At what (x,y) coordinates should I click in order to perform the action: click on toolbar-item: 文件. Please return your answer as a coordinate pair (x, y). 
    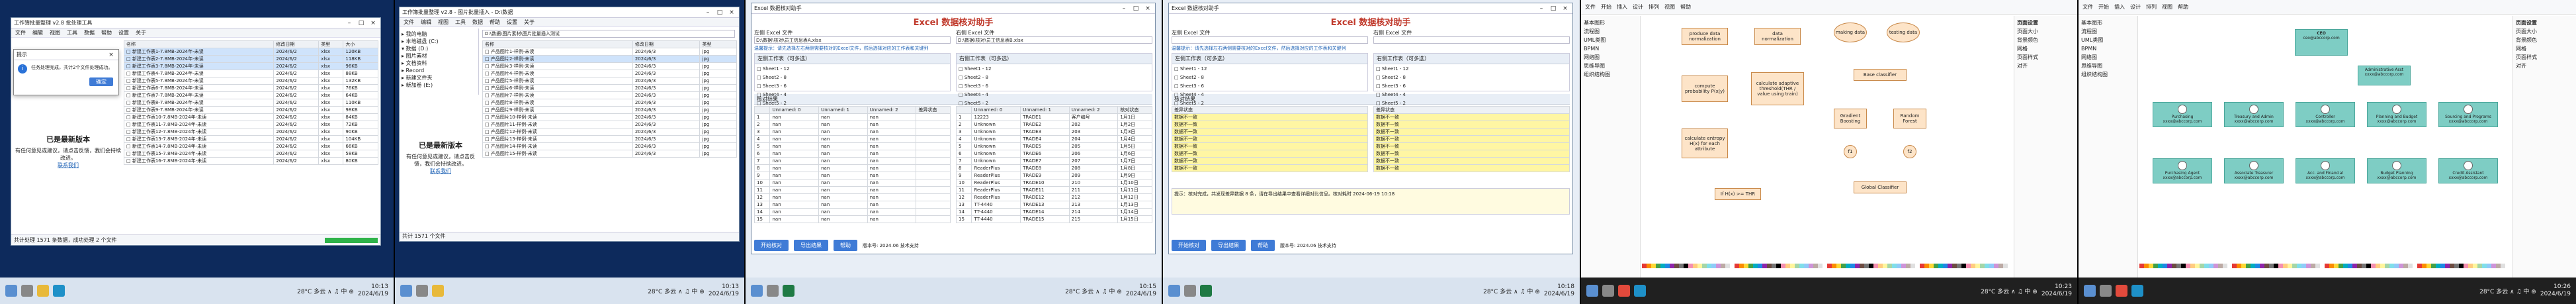
    Looking at the image, I should click on (2087, 7).